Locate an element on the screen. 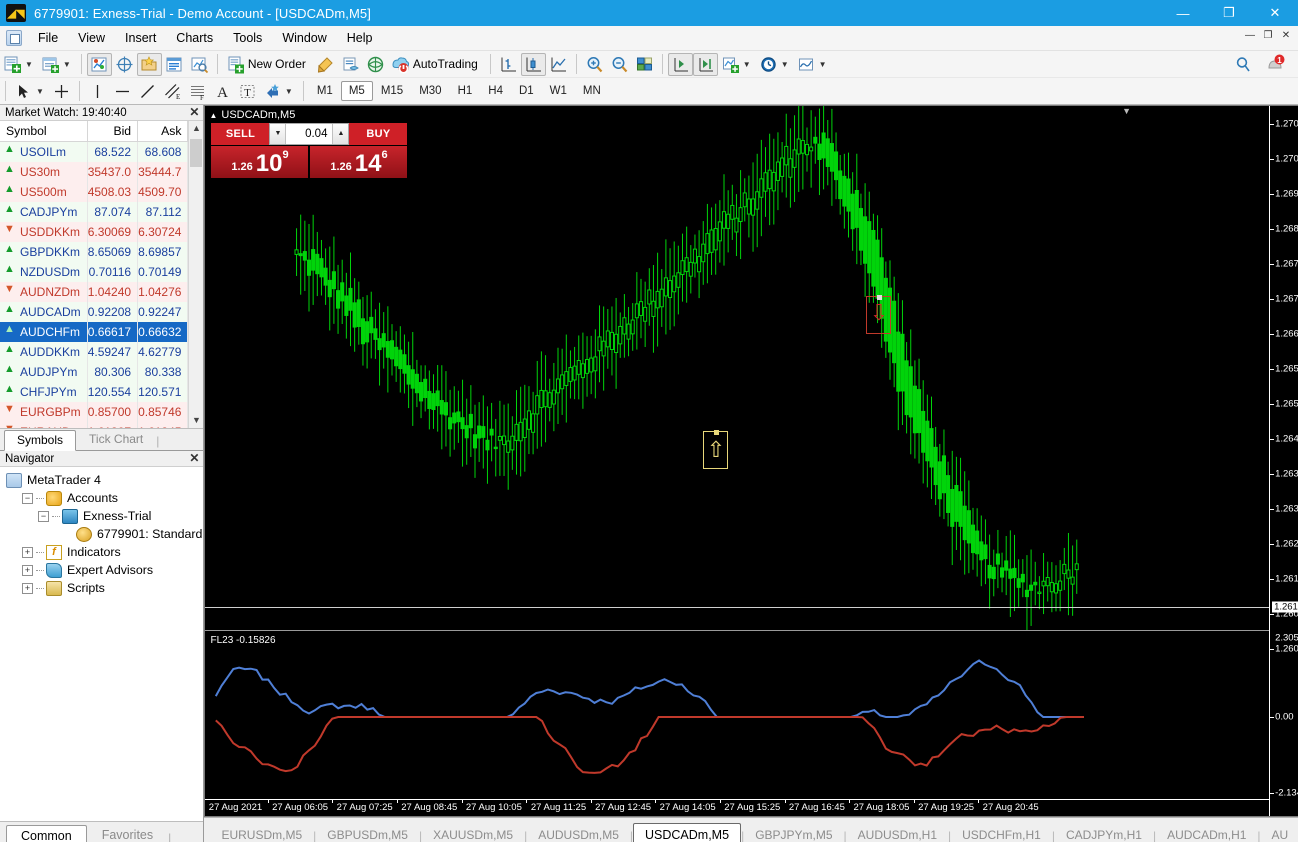  mdi-restore-button: ❐ is located at coordinates (1268, 36).